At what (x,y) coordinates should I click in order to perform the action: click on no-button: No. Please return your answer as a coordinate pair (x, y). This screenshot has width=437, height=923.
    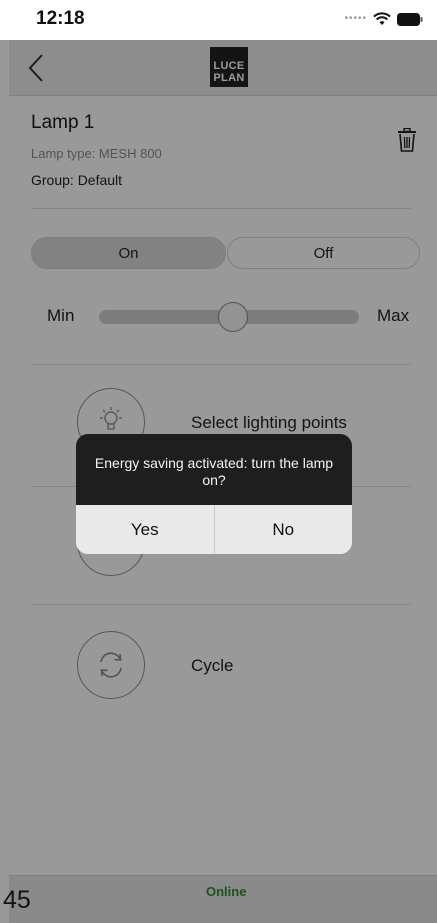
    Looking at the image, I should click on (282, 529).